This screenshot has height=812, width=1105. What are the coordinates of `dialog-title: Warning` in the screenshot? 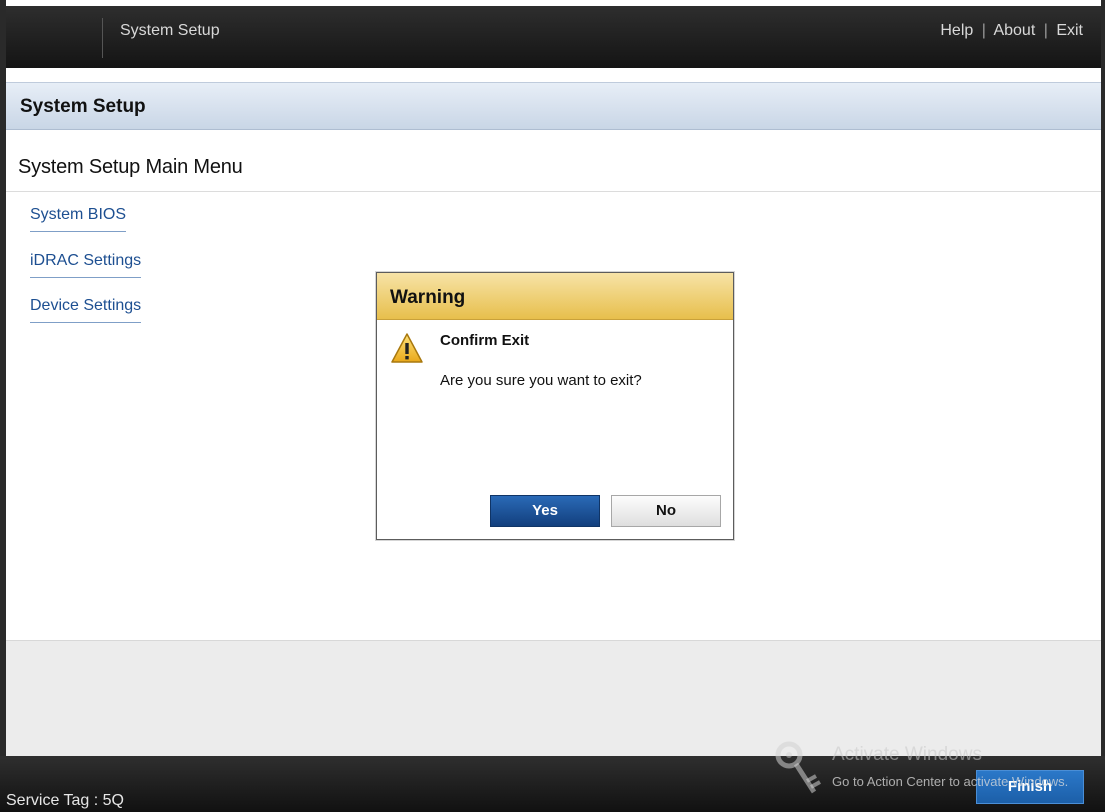 It's located at (428, 297).